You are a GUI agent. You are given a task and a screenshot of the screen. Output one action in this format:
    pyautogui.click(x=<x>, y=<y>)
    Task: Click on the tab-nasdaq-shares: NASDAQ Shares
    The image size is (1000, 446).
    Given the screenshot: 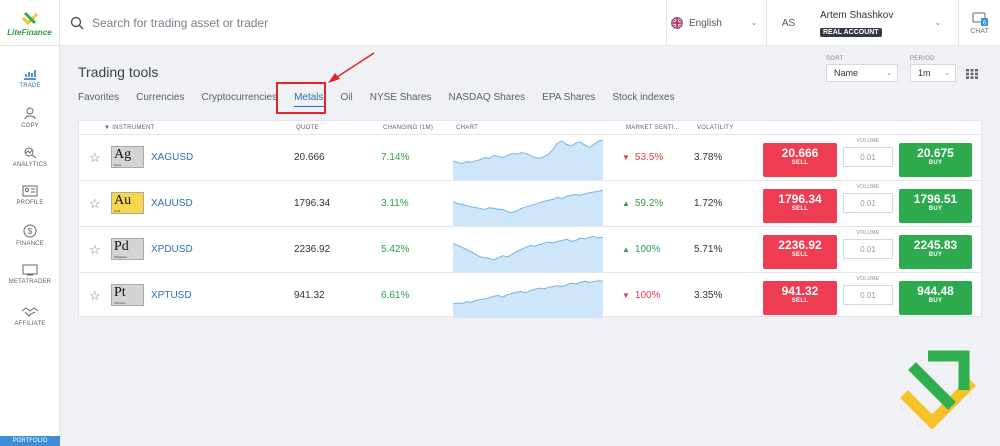 What is the action you would take?
    pyautogui.click(x=486, y=99)
    